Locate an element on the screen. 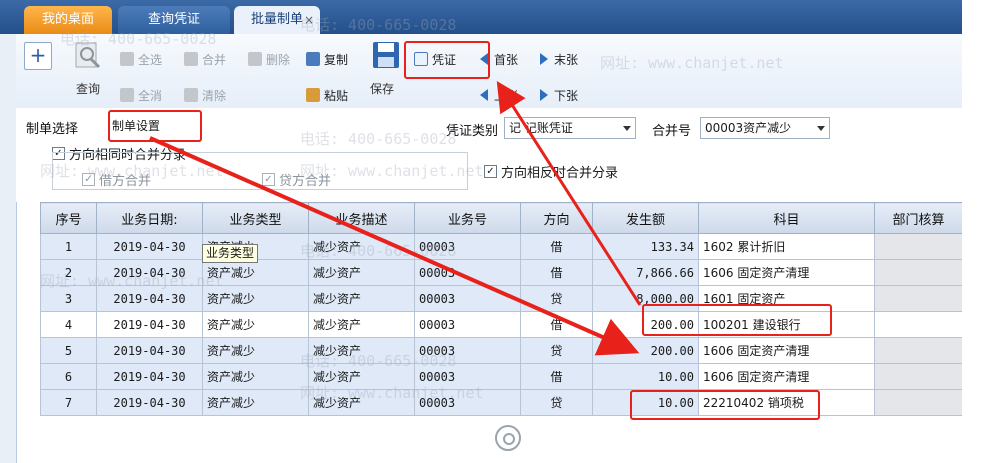  col-header-amount: 发生额 is located at coordinates (645, 218).